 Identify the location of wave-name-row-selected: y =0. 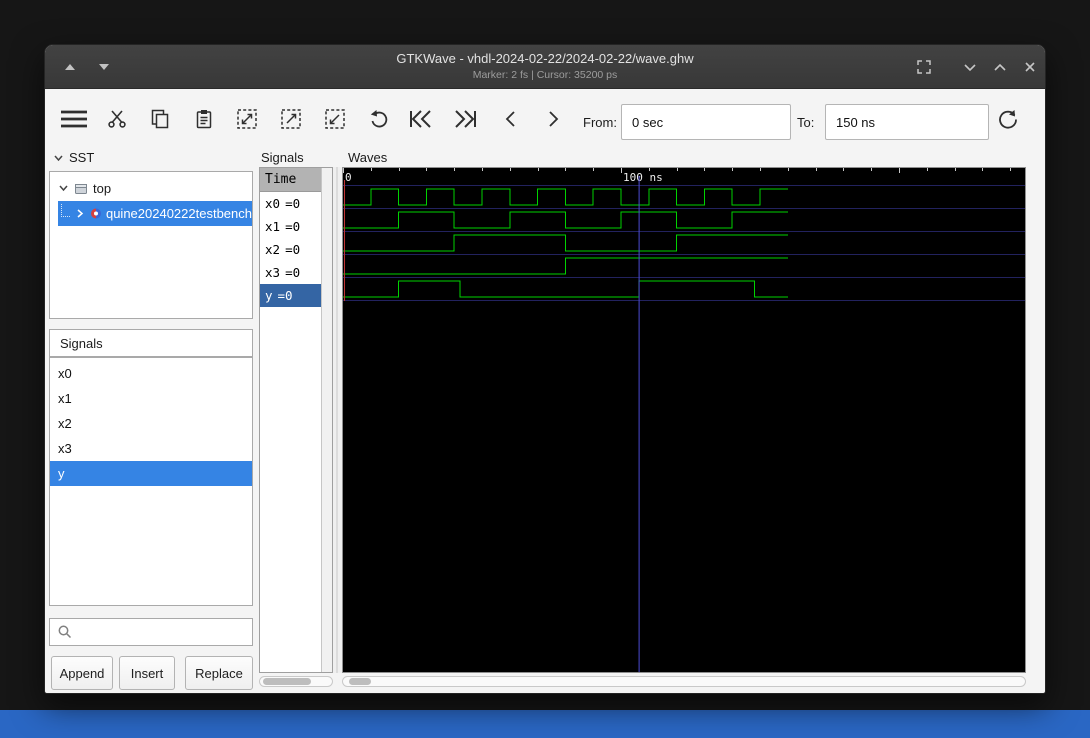
(290, 295).